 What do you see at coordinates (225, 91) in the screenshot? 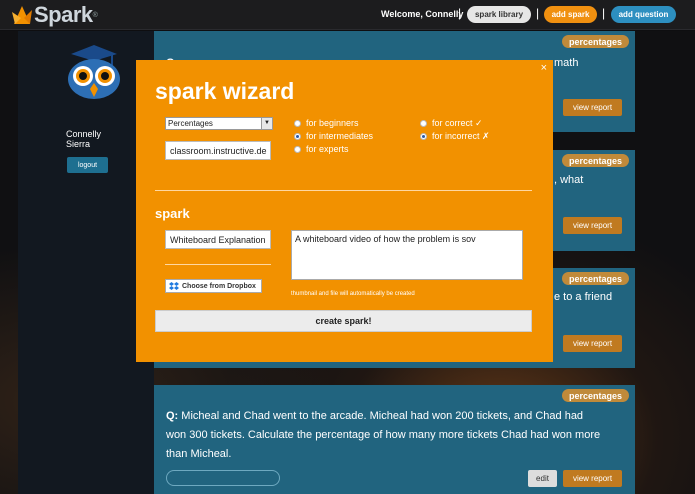
I see `wizard-title: spark wizard` at bounding box center [225, 91].